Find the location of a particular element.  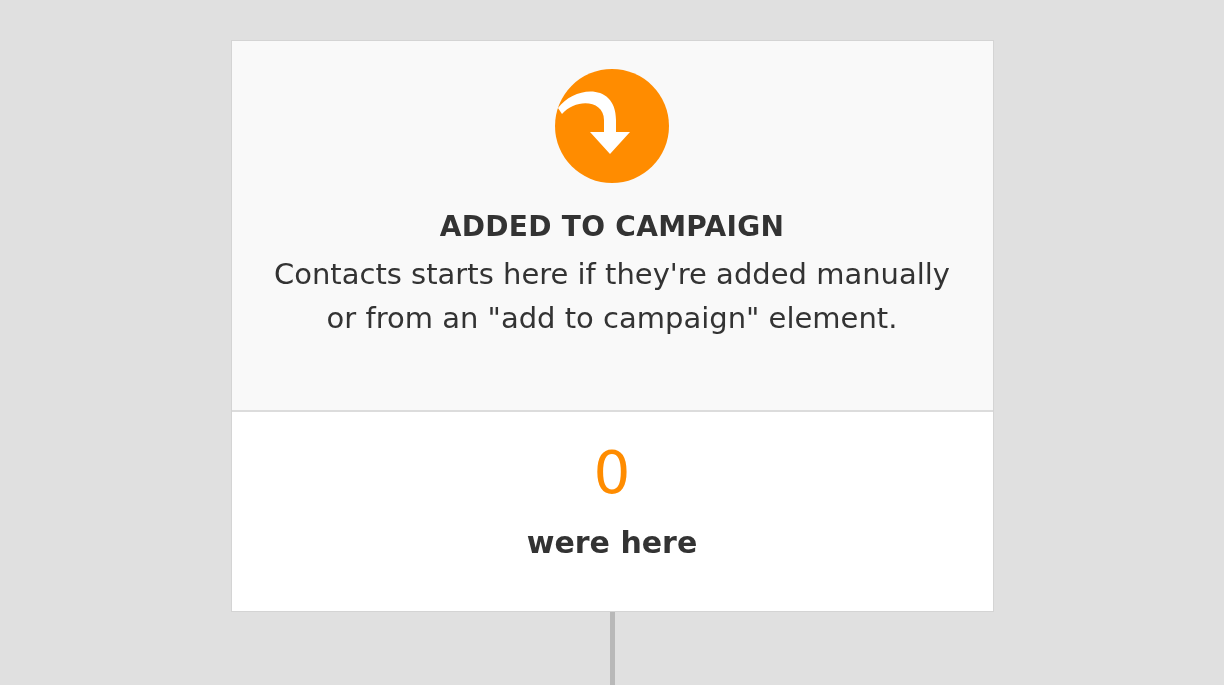

step-title: ADDED TO CAMPAIGN is located at coordinates (612, 227).